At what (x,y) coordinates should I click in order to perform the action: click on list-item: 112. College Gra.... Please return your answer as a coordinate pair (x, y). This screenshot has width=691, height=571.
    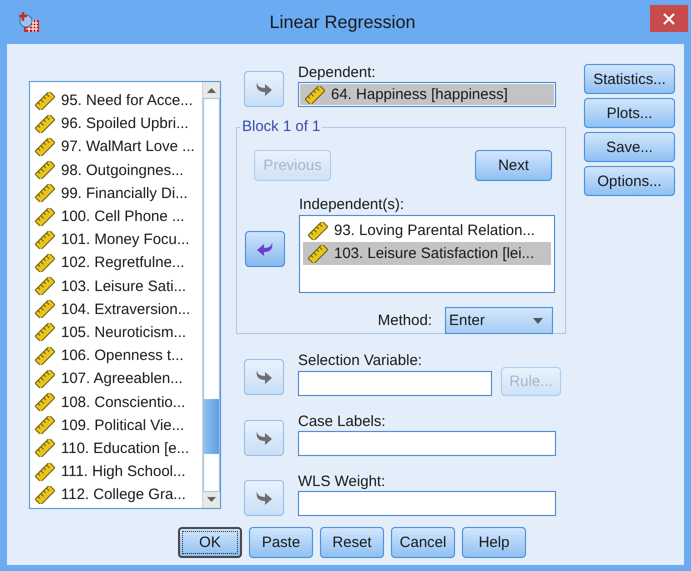
    Looking at the image, I should click on (116, 494).